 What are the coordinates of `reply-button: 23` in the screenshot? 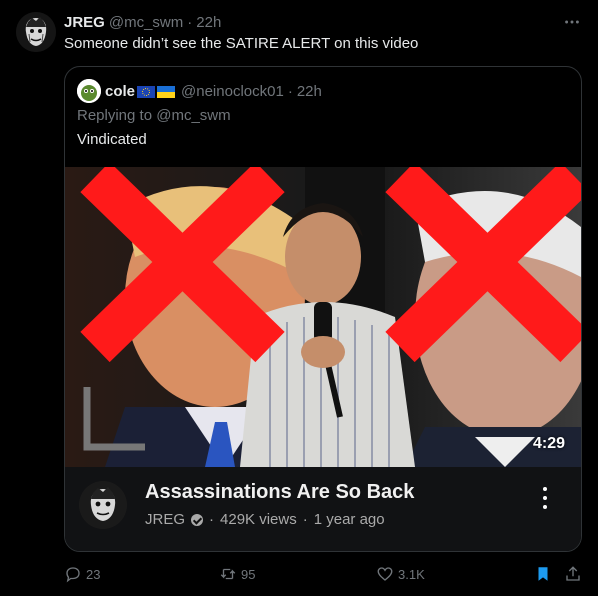 It's located at (82, 574).